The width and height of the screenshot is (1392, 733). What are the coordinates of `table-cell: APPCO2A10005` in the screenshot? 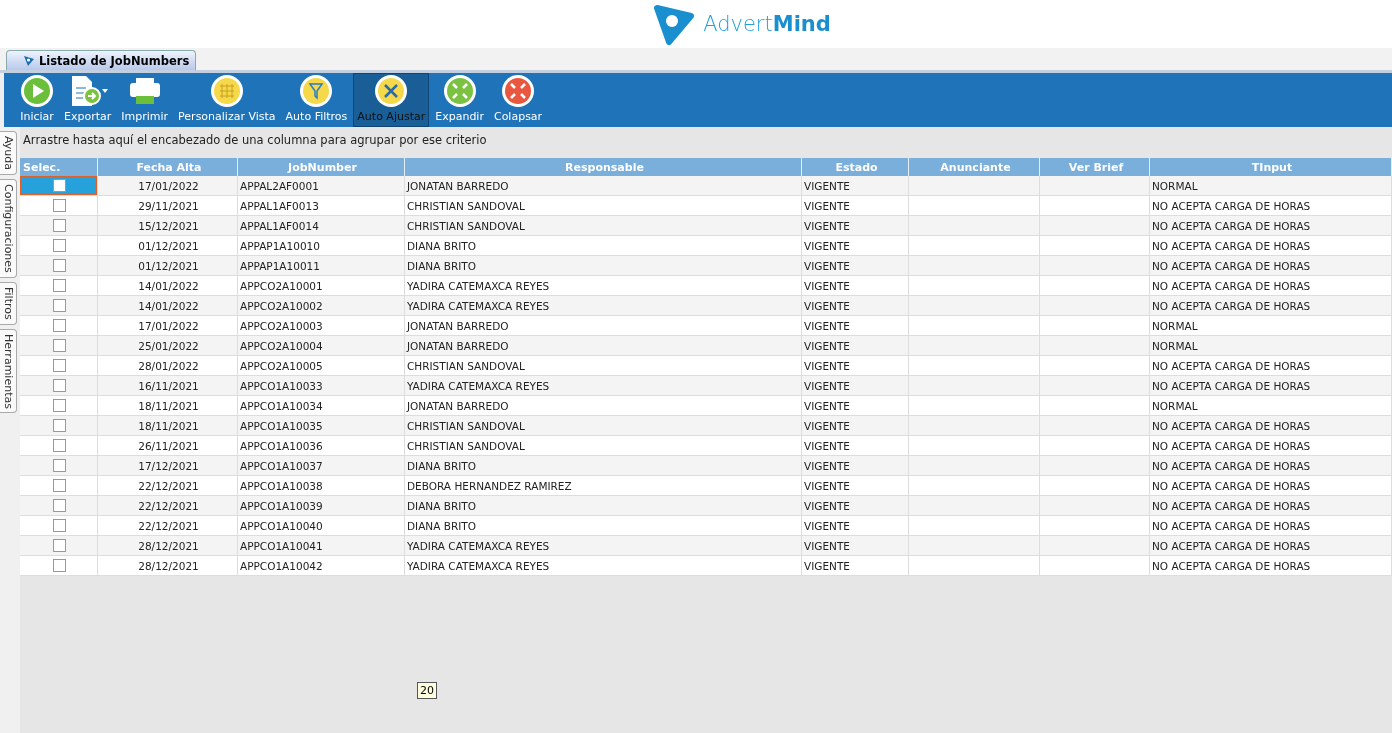 It's located at (321, 366).